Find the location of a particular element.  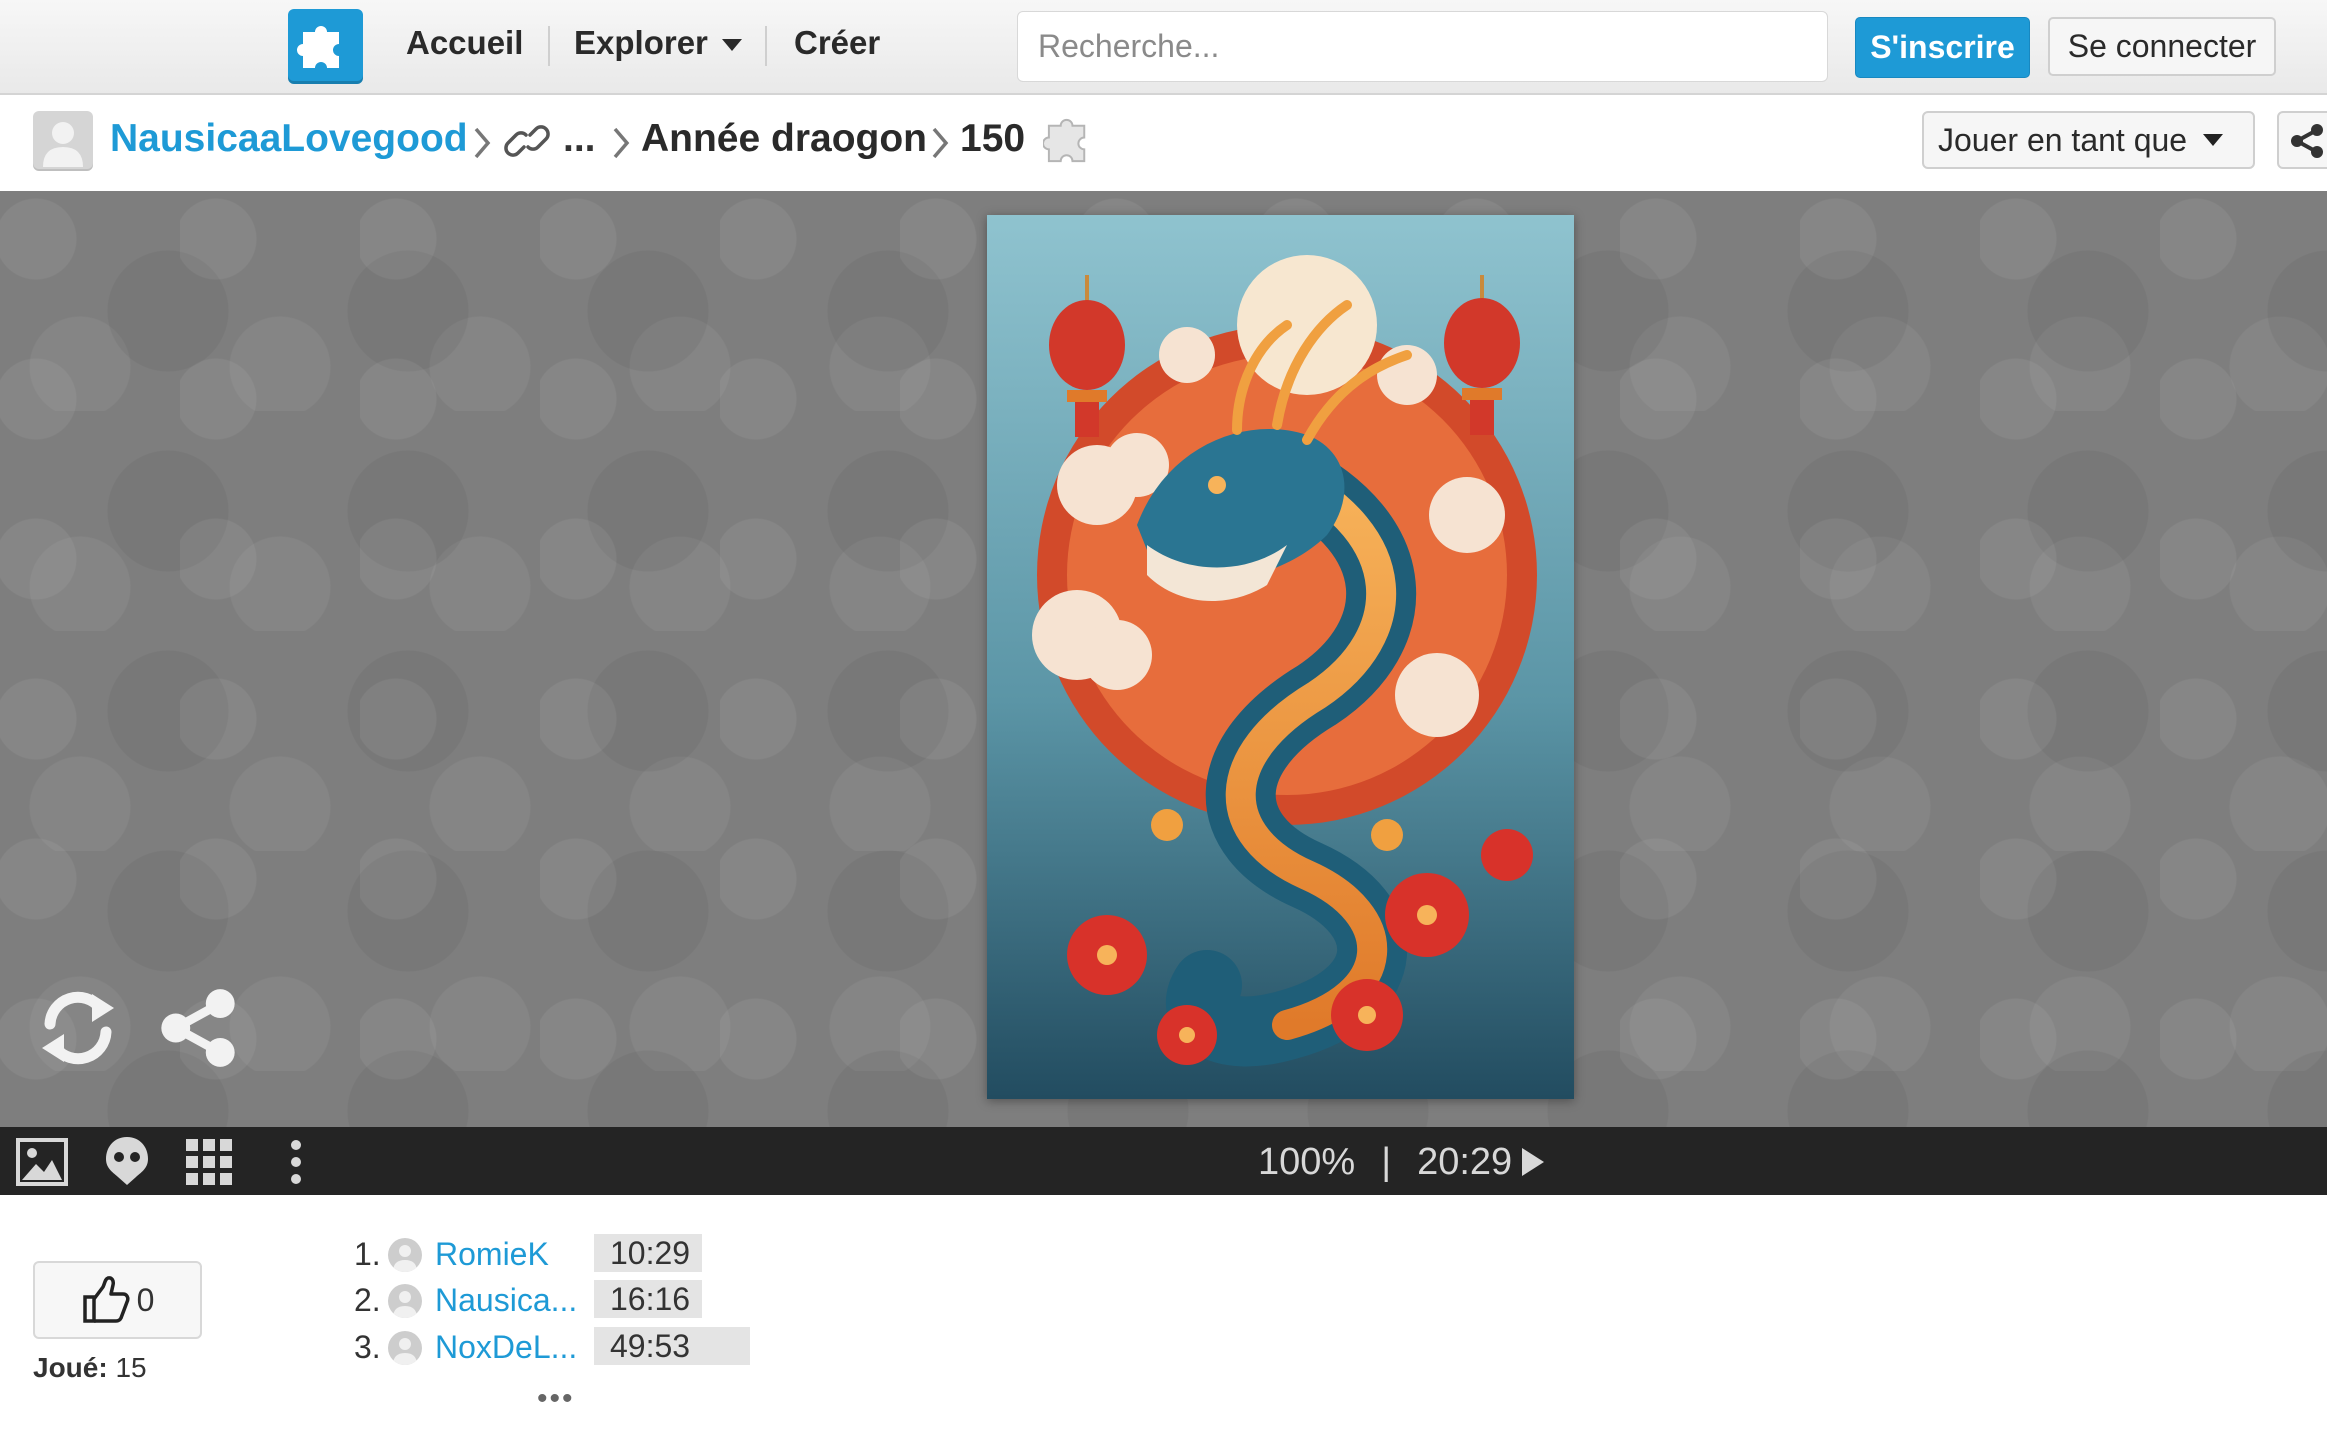

puzzle-logo-icon is located at coordinates (325, 46).